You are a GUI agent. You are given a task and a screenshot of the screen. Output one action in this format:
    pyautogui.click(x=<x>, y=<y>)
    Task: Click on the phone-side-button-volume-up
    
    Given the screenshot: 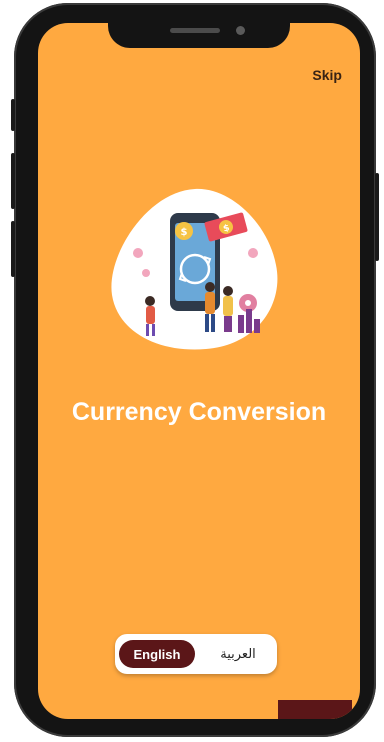 What is the action you would take?
    pyautogui.click(x=13, y=181)
    